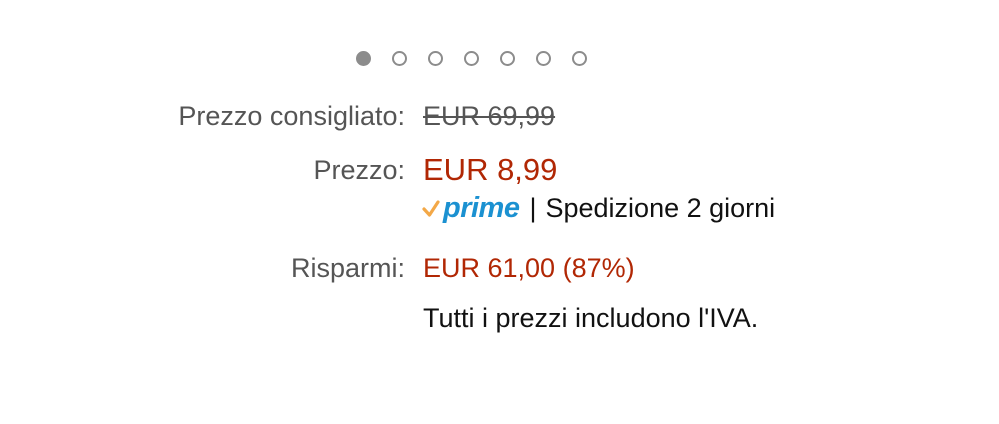 The image size is (999, 424). Describe the element at coordinates (347, 268) in the screenshot. I see `savings-label: Risparmi:` at that location.